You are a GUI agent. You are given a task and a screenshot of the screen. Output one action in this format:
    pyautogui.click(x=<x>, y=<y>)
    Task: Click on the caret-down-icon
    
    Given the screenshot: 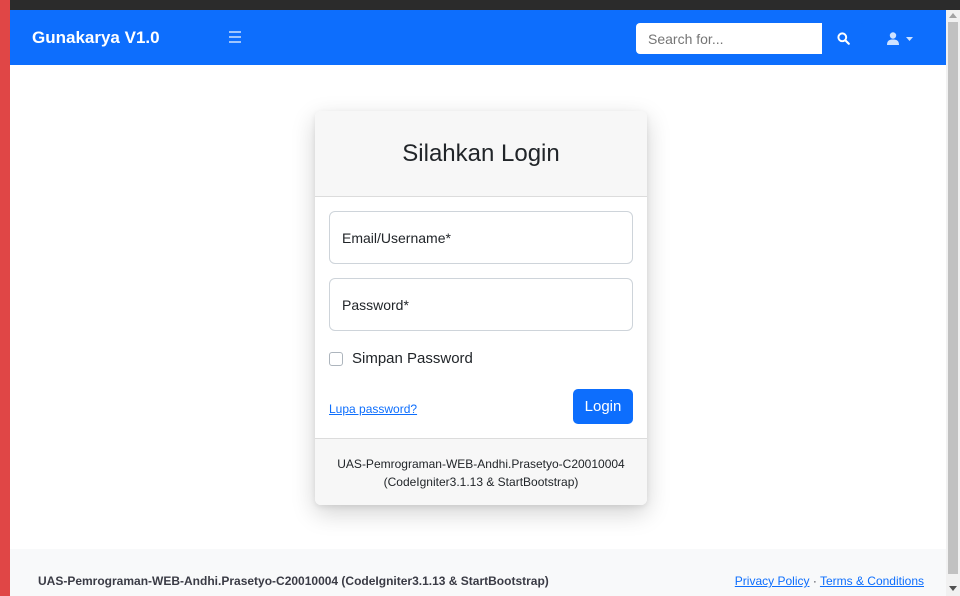 What is the action you would take?
    pyautogui.click(x=909, y=38)
    